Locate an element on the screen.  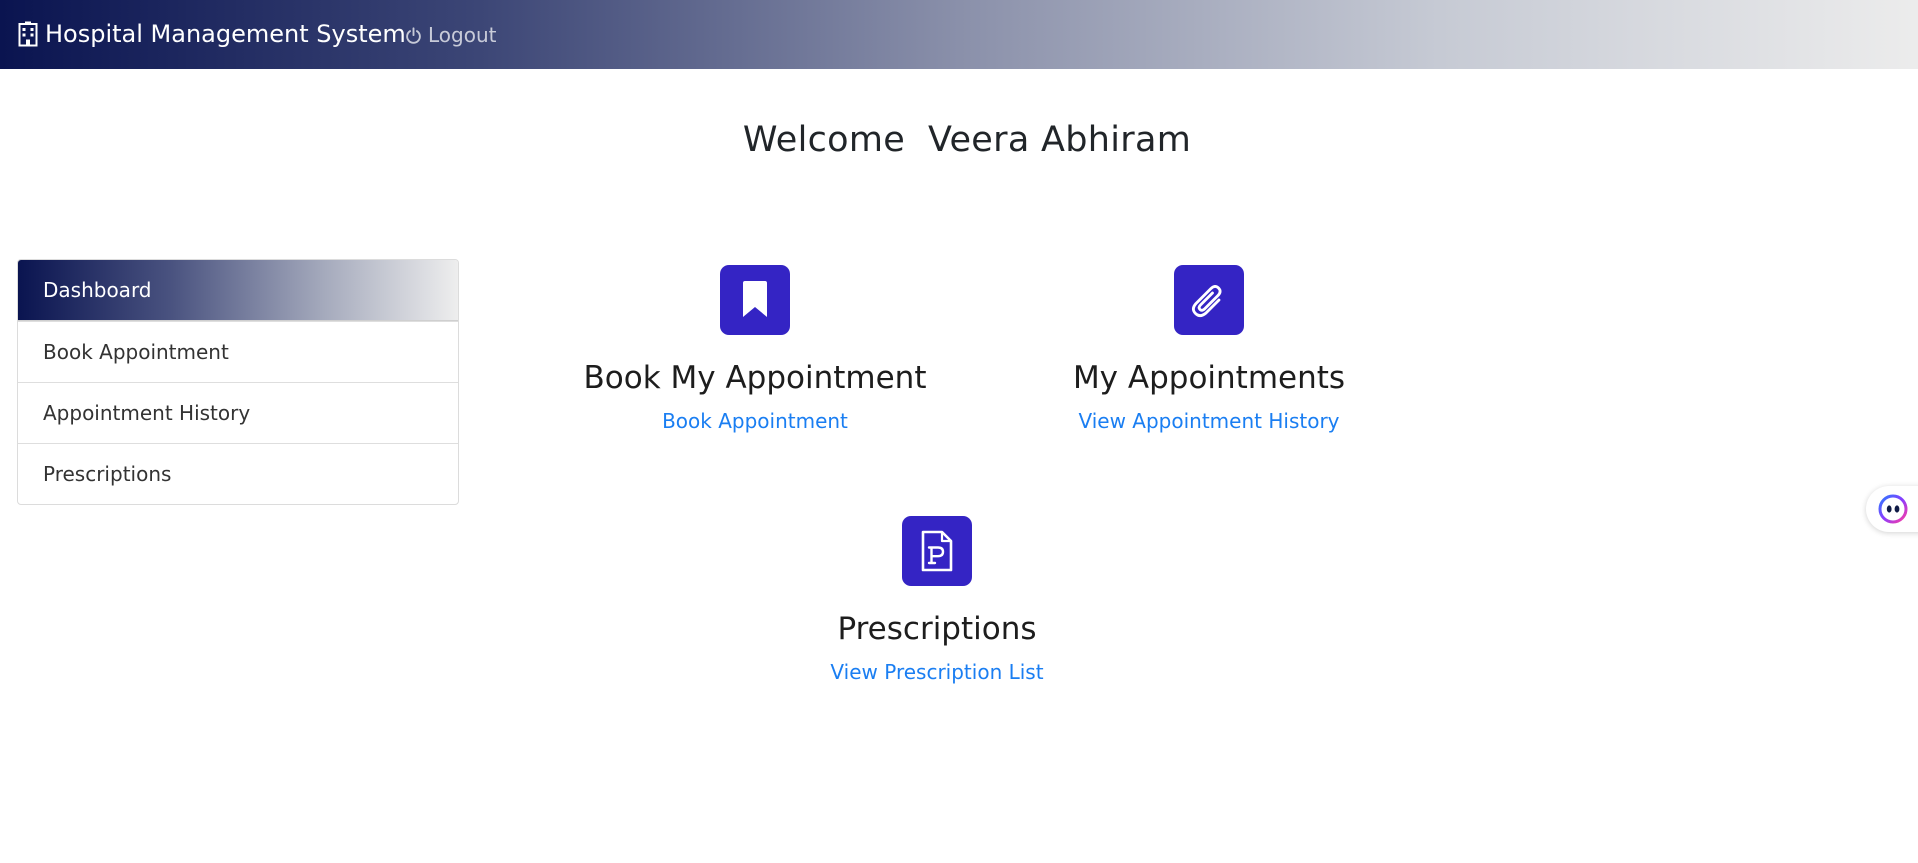
prescription-file-icon is located at coordinates (937, 551).